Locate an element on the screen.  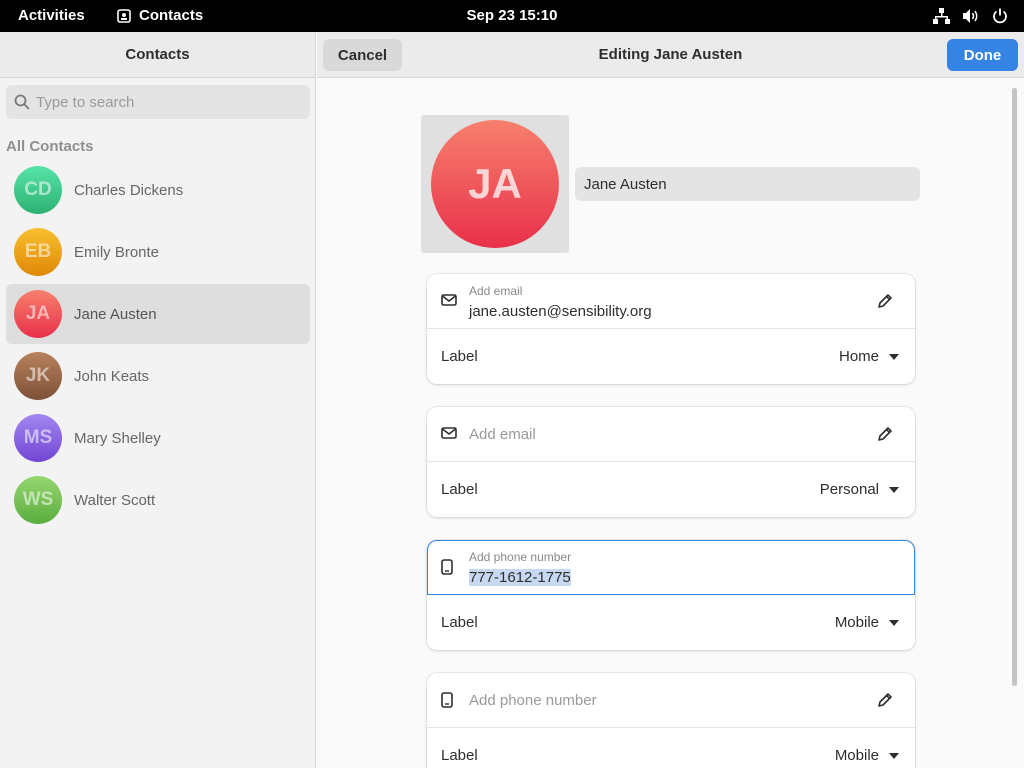
contact-name: Walter Scott is located at coordinates (115, 500).